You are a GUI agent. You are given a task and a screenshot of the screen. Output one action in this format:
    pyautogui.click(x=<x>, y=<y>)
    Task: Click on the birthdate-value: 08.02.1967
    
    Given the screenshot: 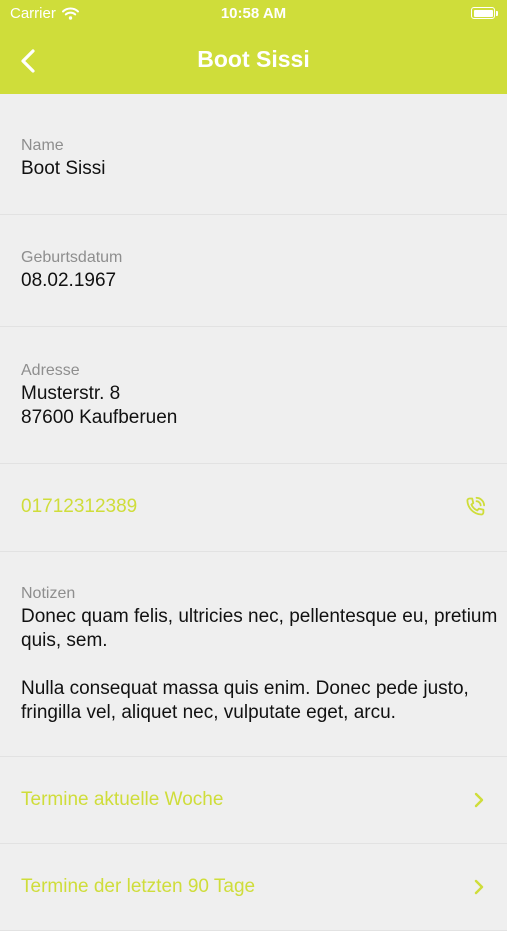 What is the action you would take?
    pyautogui.click(x=69, y=280)
    